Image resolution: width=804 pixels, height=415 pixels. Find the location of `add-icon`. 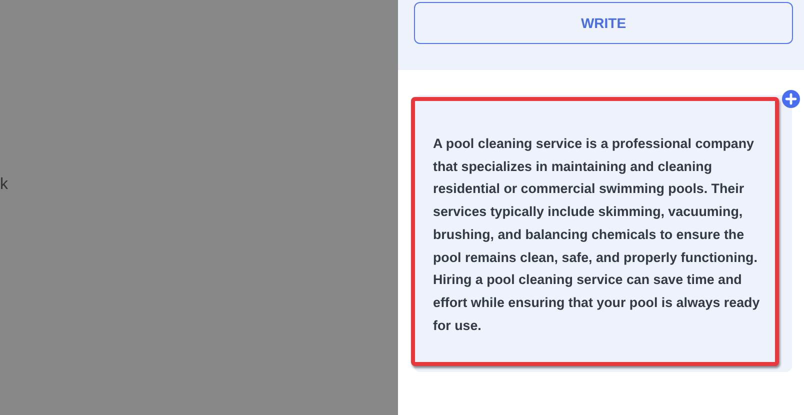

add-icon is located at coordinates (791, 99).